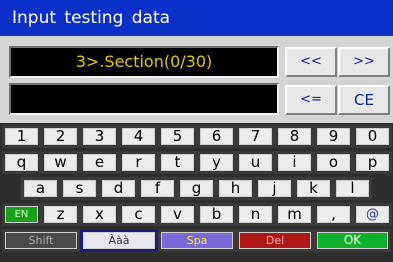 The height and width of the screenshot is (262, 393). Describe the element at coordinates (157, 188) in the screenshot. I see `key-f: f` at that location.